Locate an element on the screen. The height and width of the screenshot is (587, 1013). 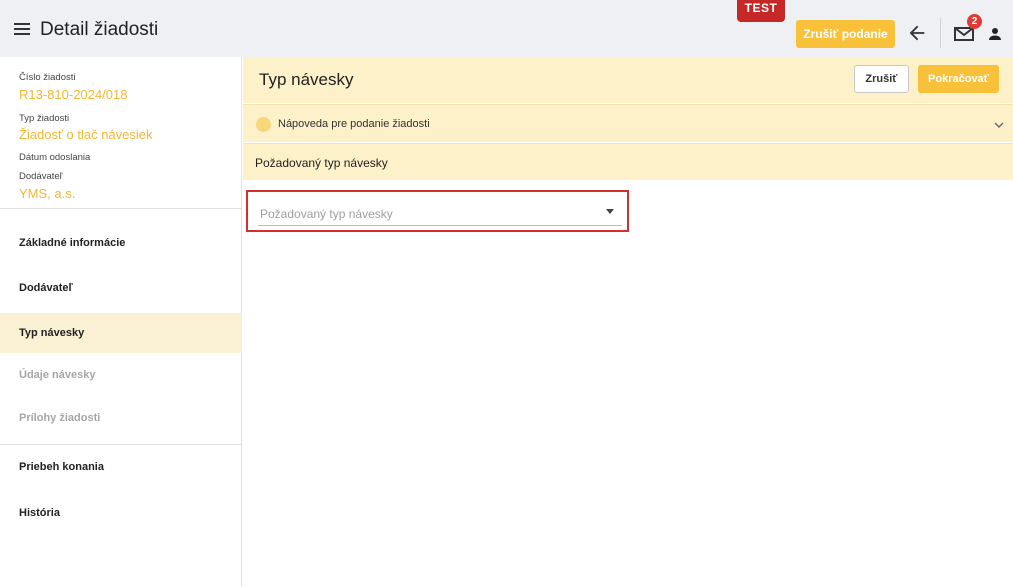
request-number-label: Číslo žiadosti is located at coordinates (47, 77).